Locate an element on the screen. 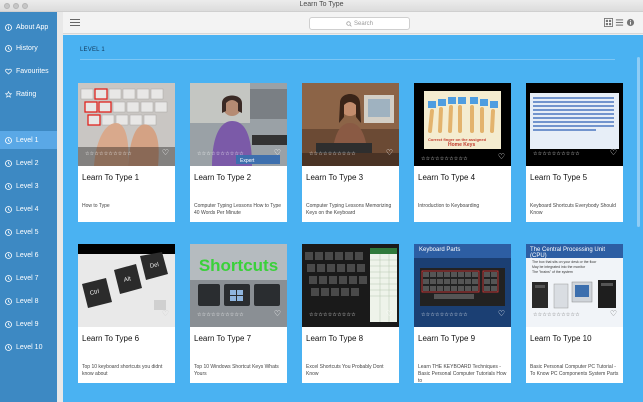 Image resolution: width=643 pixels, height=402 pixels. menu-icon is located at coordinates (75, 23).